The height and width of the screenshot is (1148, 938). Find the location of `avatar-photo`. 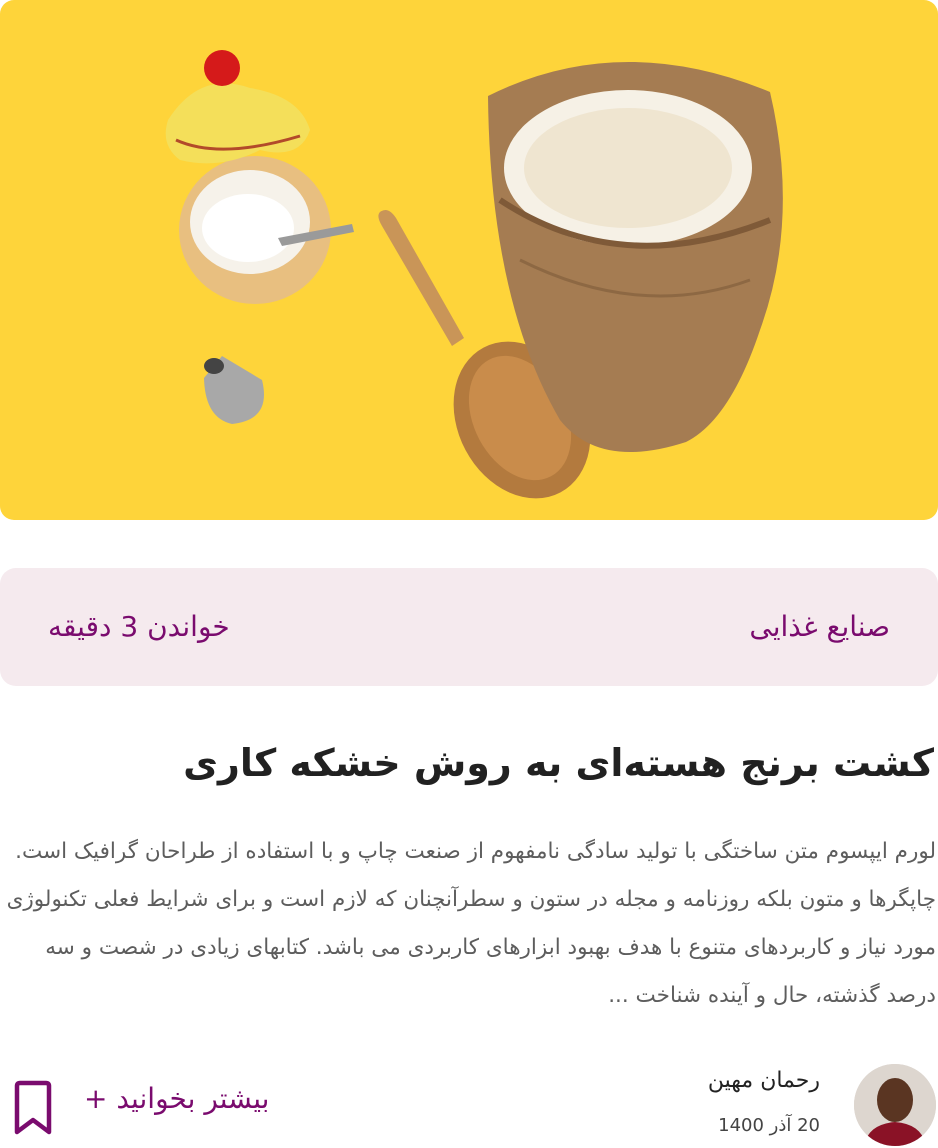

avatar-photo is located at coordinates (895, 1105).